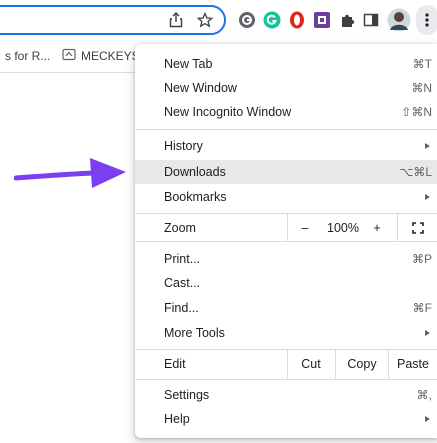  What do you see at coordinates (286, 419) in the screenshot?
I see `menu-item-help: Help` at bounding box center [286, 419].